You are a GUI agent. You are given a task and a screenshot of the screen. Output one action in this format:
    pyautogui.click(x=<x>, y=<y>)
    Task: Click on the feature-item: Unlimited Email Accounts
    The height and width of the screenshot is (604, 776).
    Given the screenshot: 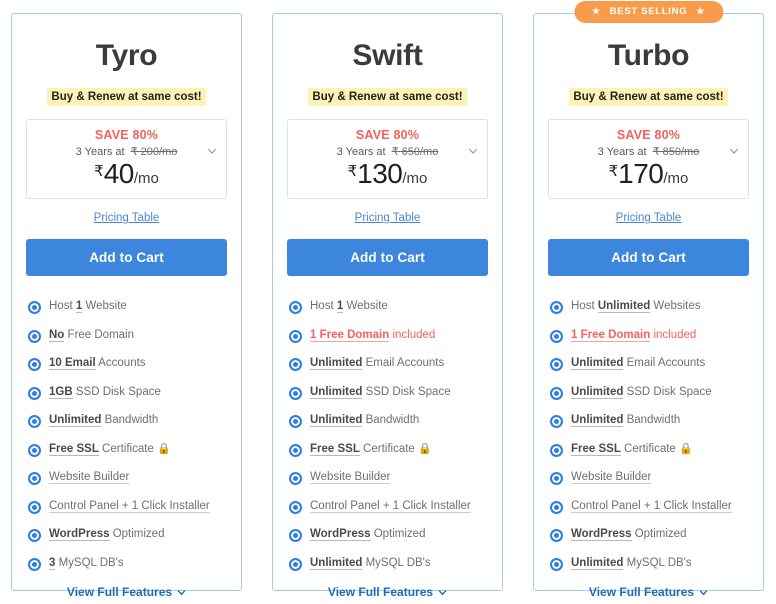 What is the action you would take?
    pyautogui.click(x=649, y=364)
    